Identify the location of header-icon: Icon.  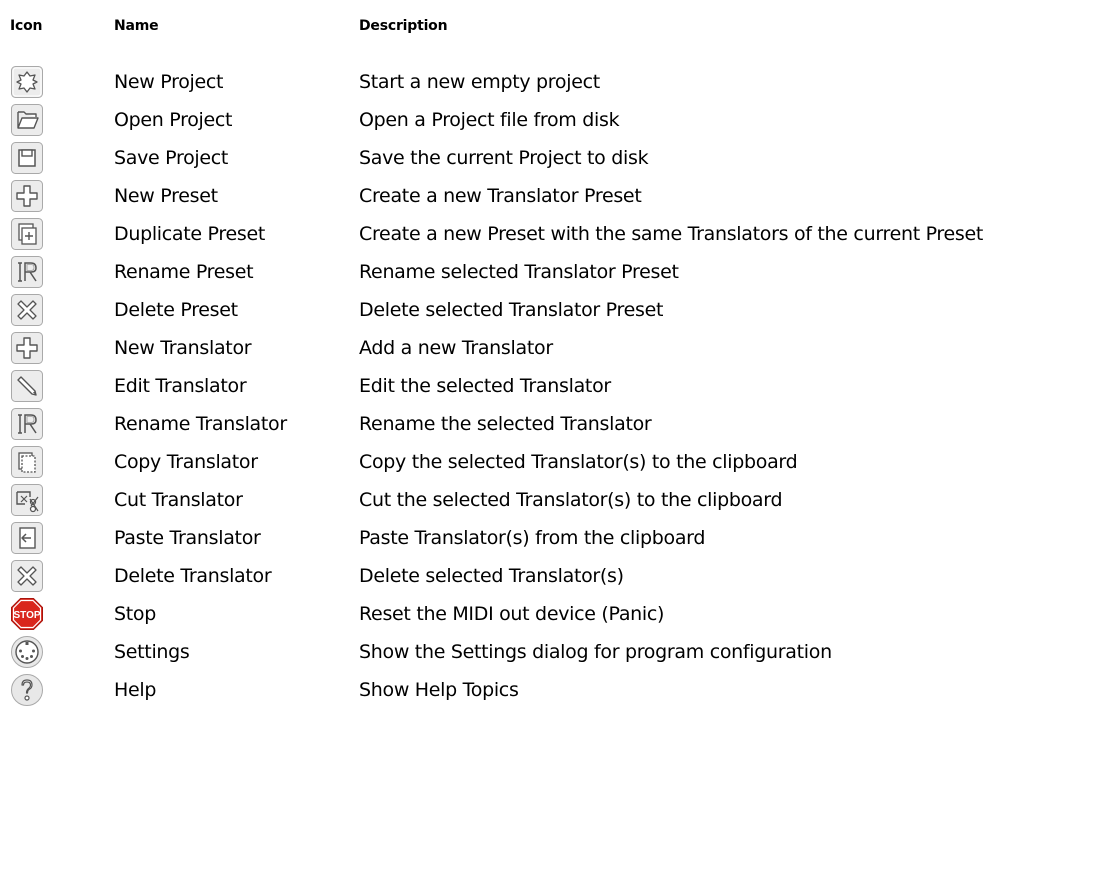
(26, 26).